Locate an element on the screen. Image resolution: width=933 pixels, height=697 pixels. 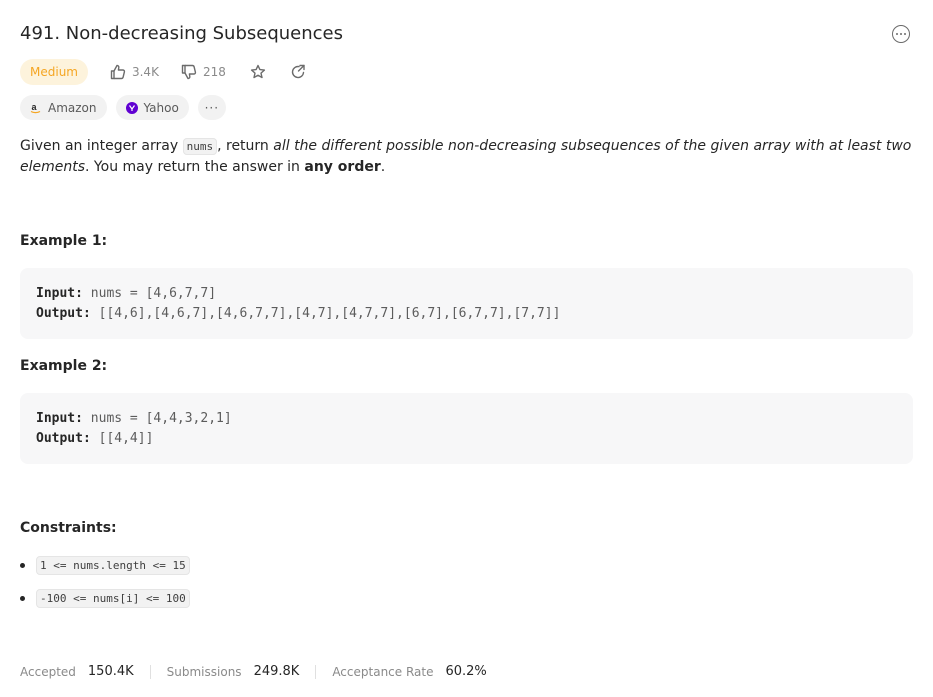
tag-amazon: a Amazon is located at coordinates (63, 107).